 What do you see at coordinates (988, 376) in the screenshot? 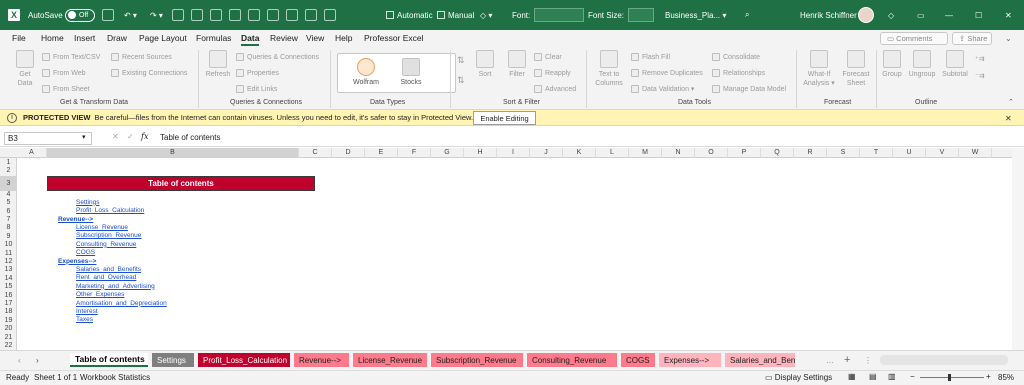
I see `zoom-in-icon: +` at bounding box center [988, 376].